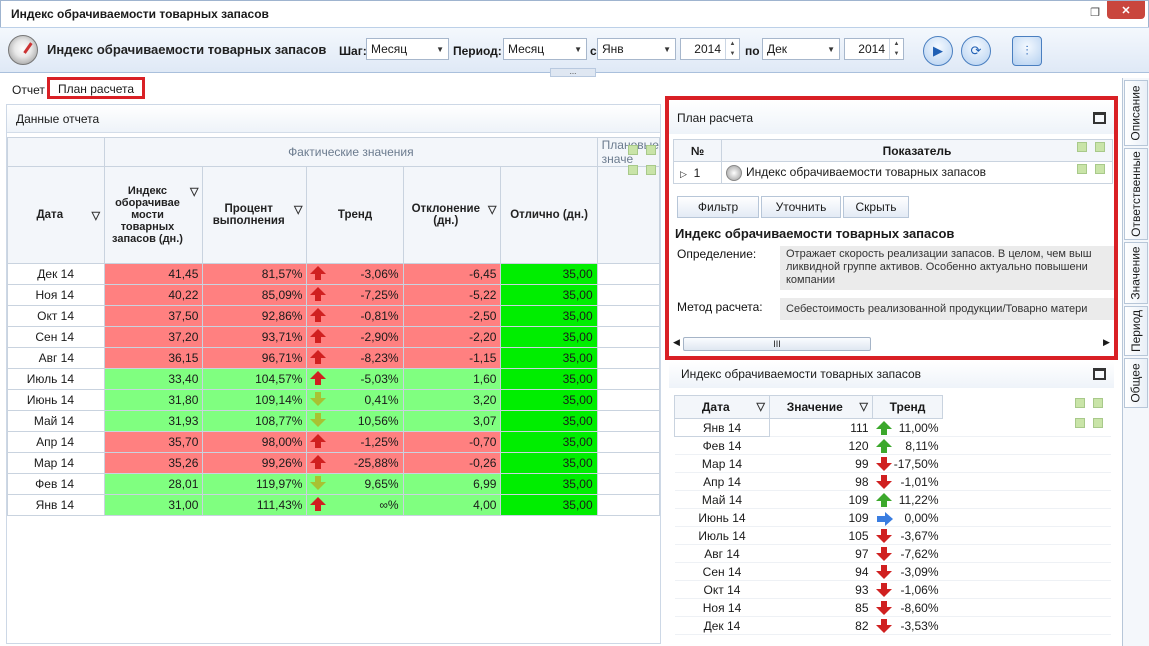  I want to click on date-cell: Янв 14, so click(56, 505).